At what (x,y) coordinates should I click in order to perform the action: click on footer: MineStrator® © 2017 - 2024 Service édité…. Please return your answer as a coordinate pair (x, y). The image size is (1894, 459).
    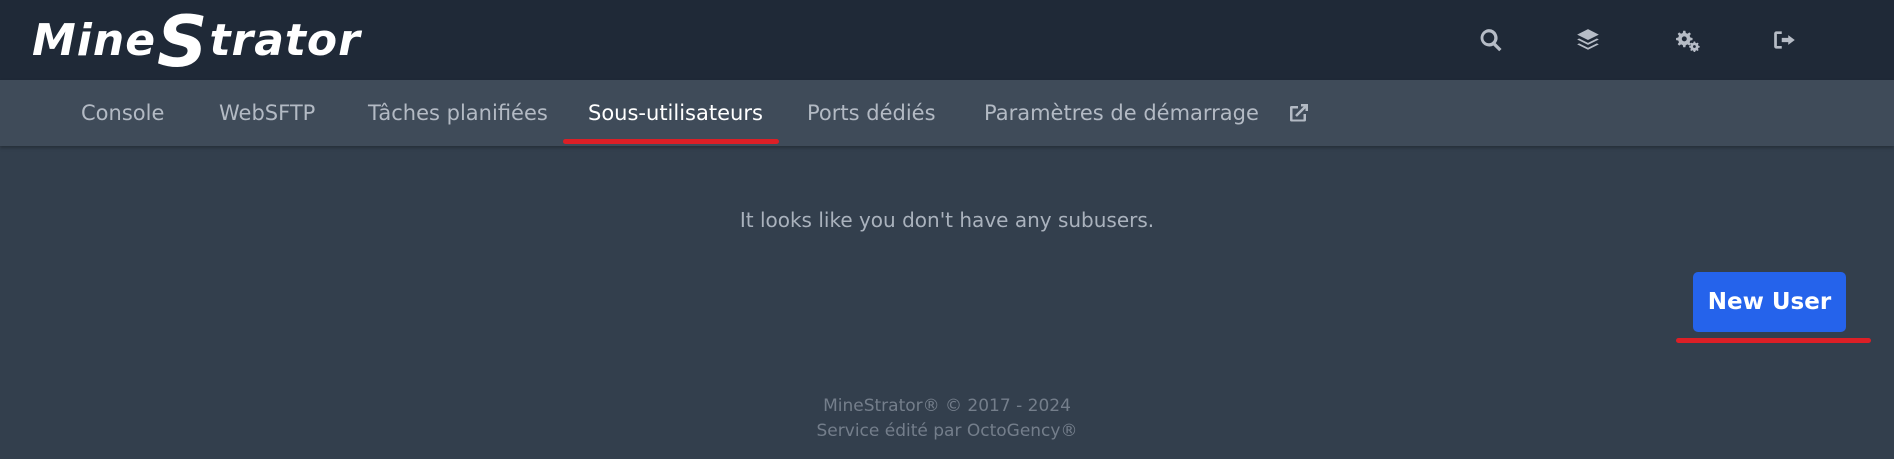
    Looking at the image, I should click on (947, 419).